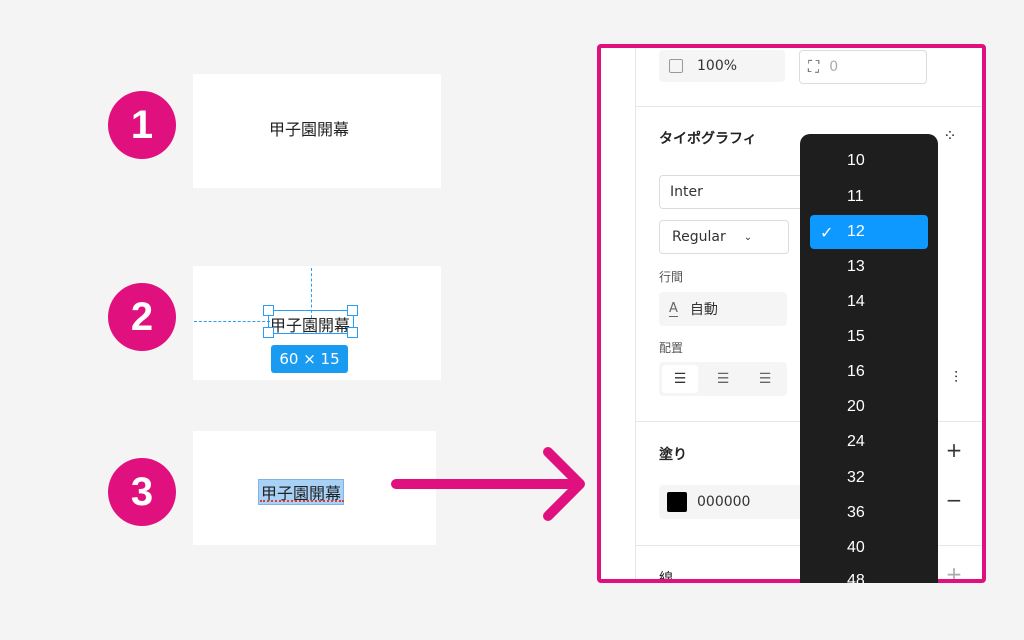  Describe the element at coordinates (834, 67) in the screenshot. I see `corner-radius-value: 0` at that location.